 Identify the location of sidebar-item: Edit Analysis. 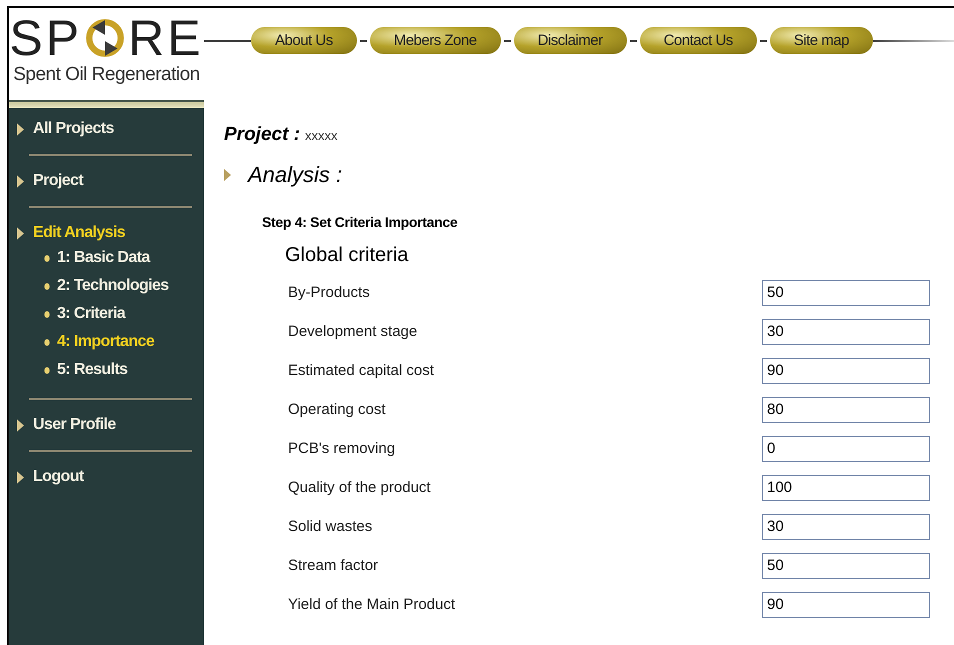
(79, 233).